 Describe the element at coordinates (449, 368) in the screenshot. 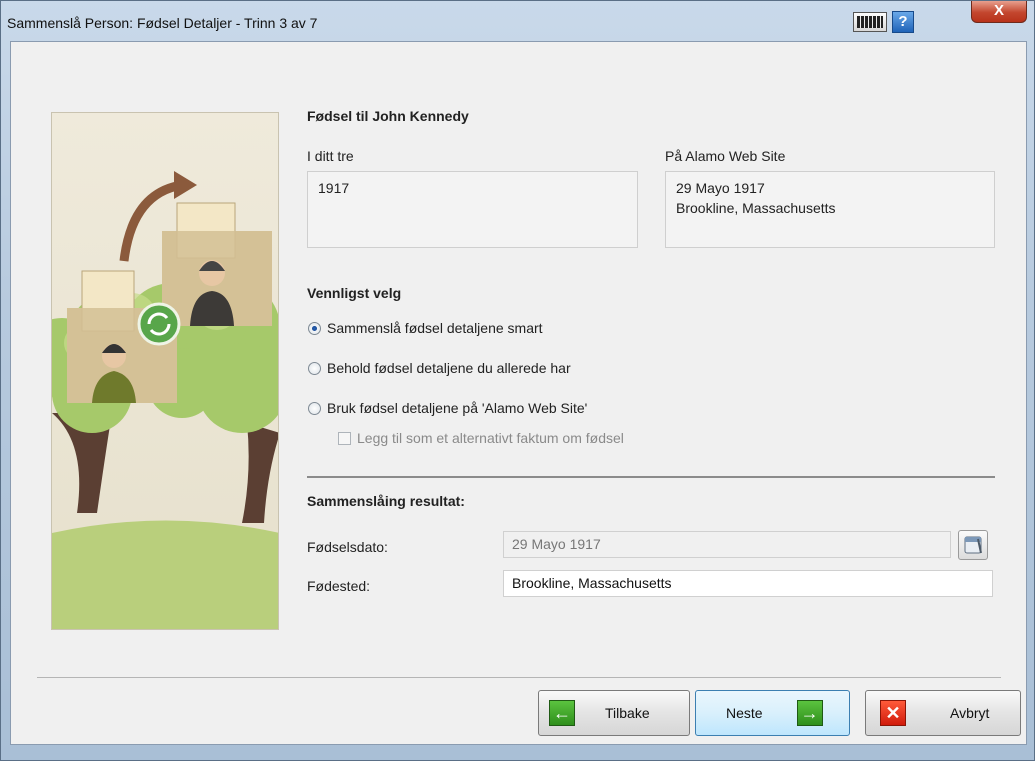

I see `radio-label: Behold fødsel detaljene du allerede har` at that location.